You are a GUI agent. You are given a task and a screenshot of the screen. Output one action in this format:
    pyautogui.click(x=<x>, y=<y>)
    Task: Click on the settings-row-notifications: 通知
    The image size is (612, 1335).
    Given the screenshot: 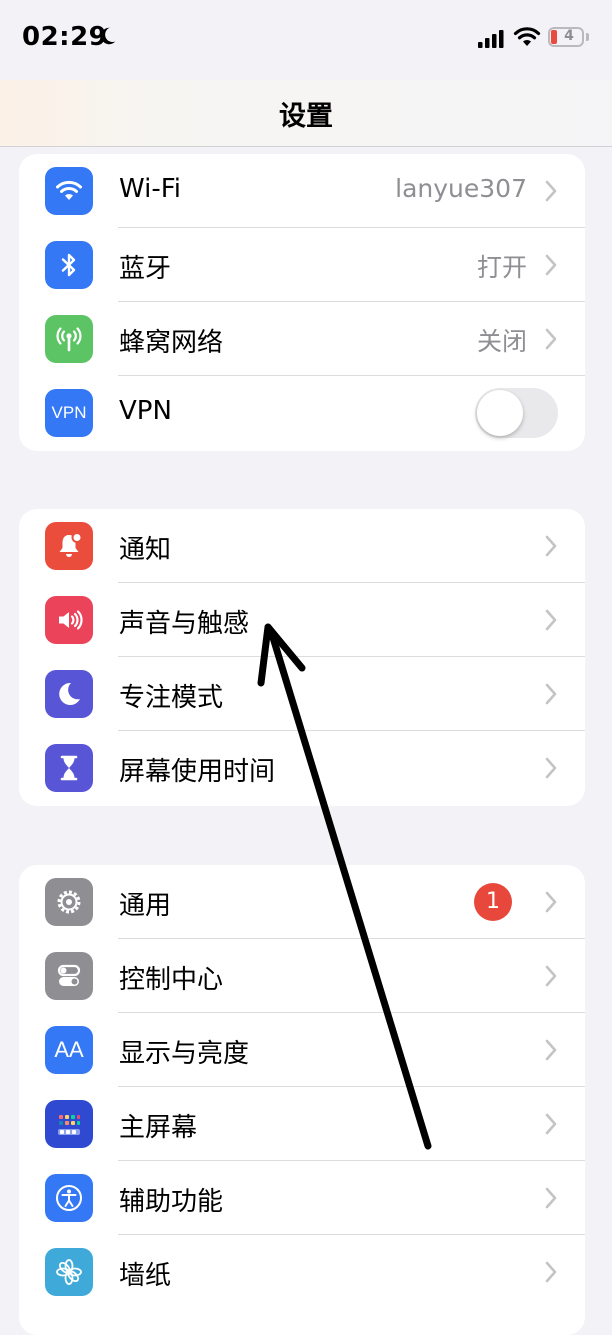 What is the action you would take?
    pyautogui.click(x=302, y=546)
    